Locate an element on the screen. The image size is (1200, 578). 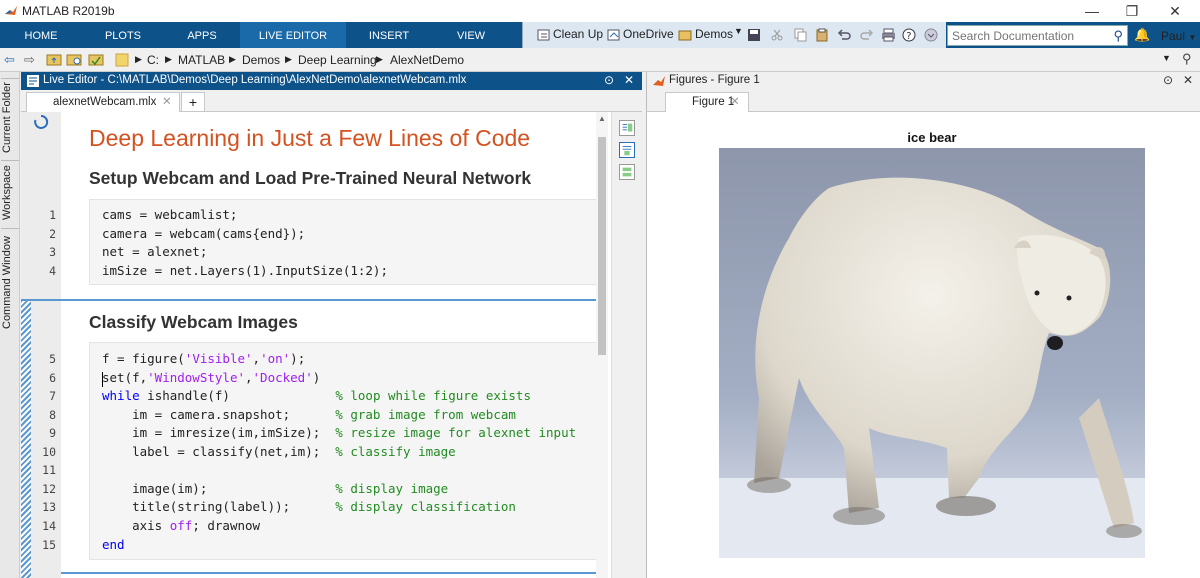
code-line: end is located at coordinates (113, 544).